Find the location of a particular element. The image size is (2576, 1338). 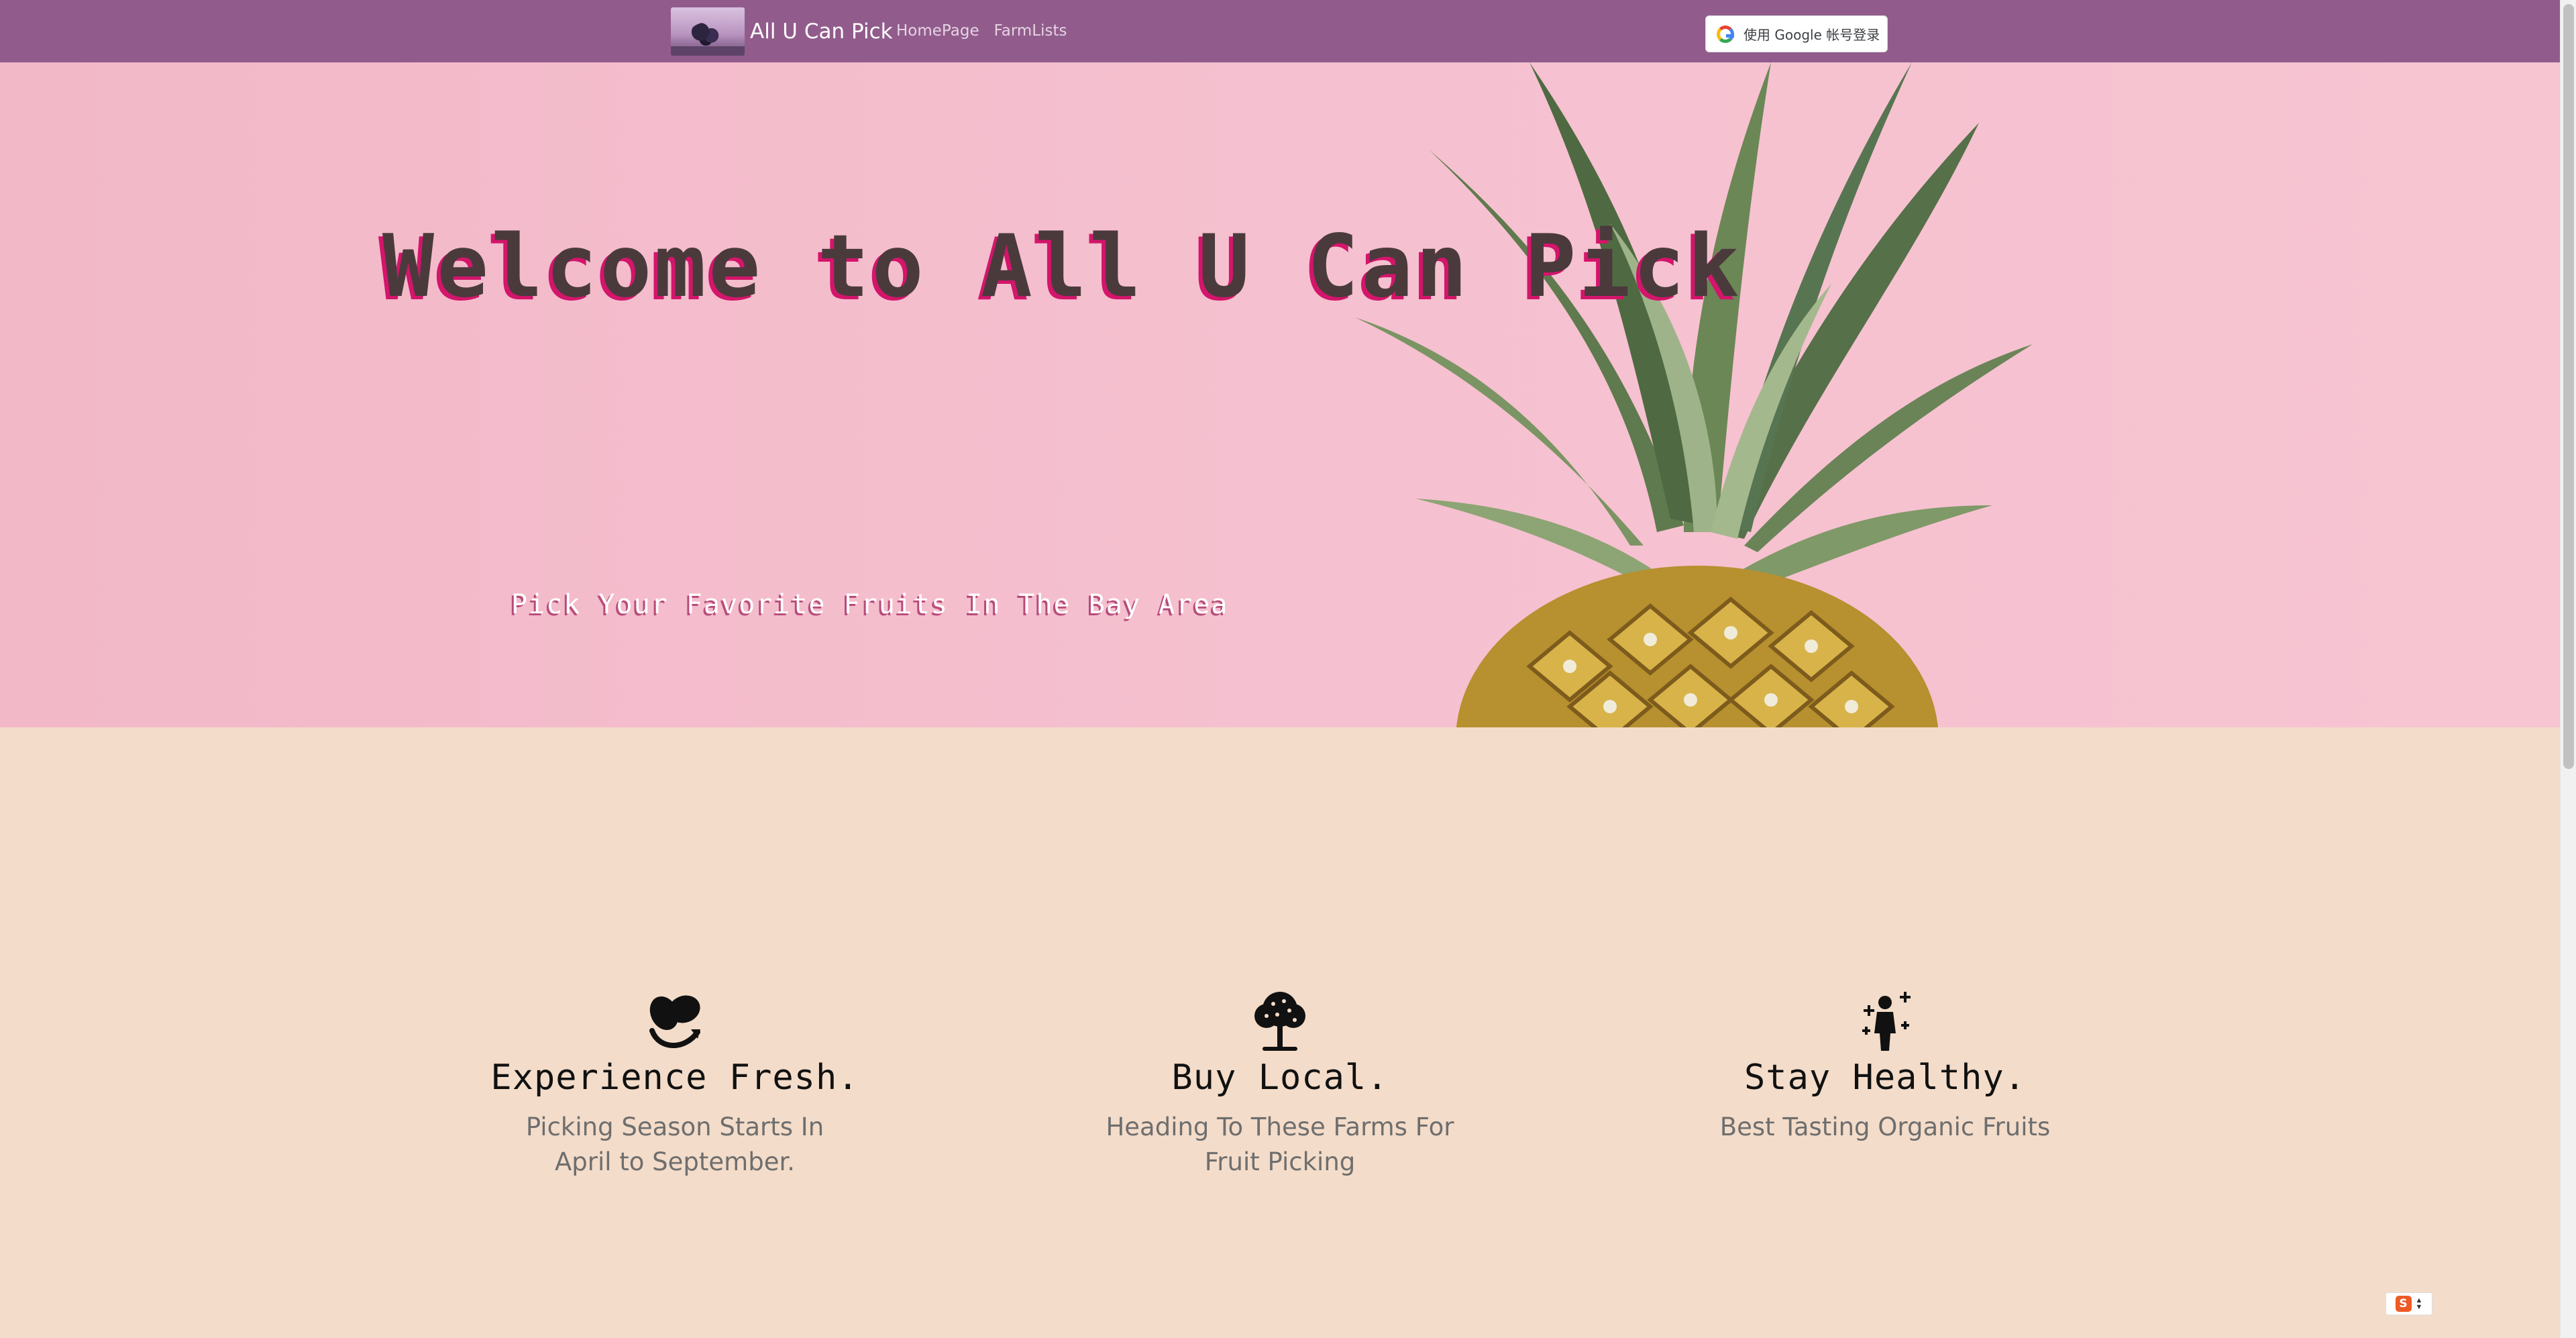

vertical-scrollbar is located at coordinates (2568, 669).